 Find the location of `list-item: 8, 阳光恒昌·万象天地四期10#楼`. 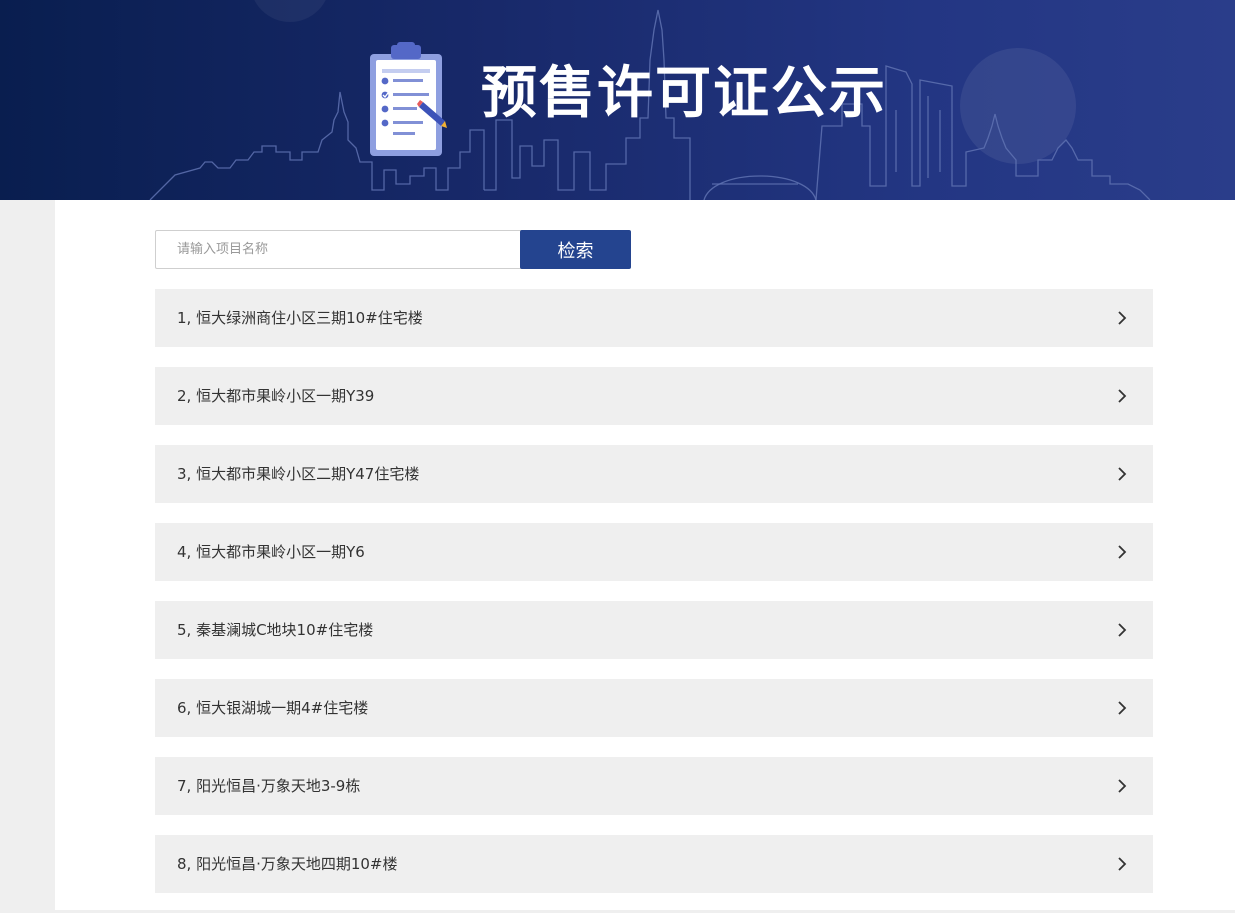

list-item: 8, 阳光恒昌·万象天地四期10#楼 is located at coordinates (654, 864).